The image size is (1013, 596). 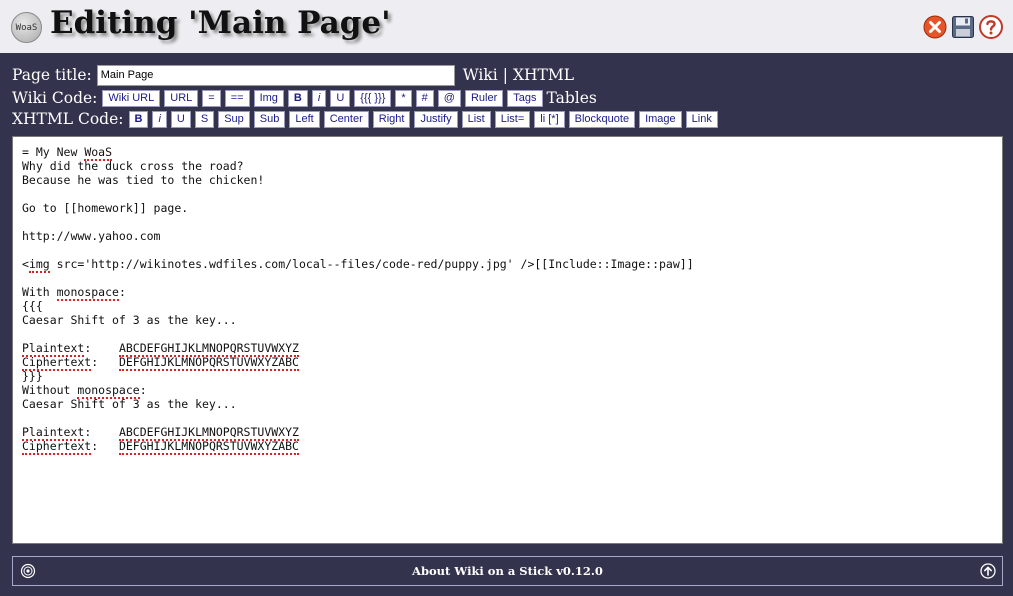 I want to click on image-button: Image, so click(x=660, y=119).